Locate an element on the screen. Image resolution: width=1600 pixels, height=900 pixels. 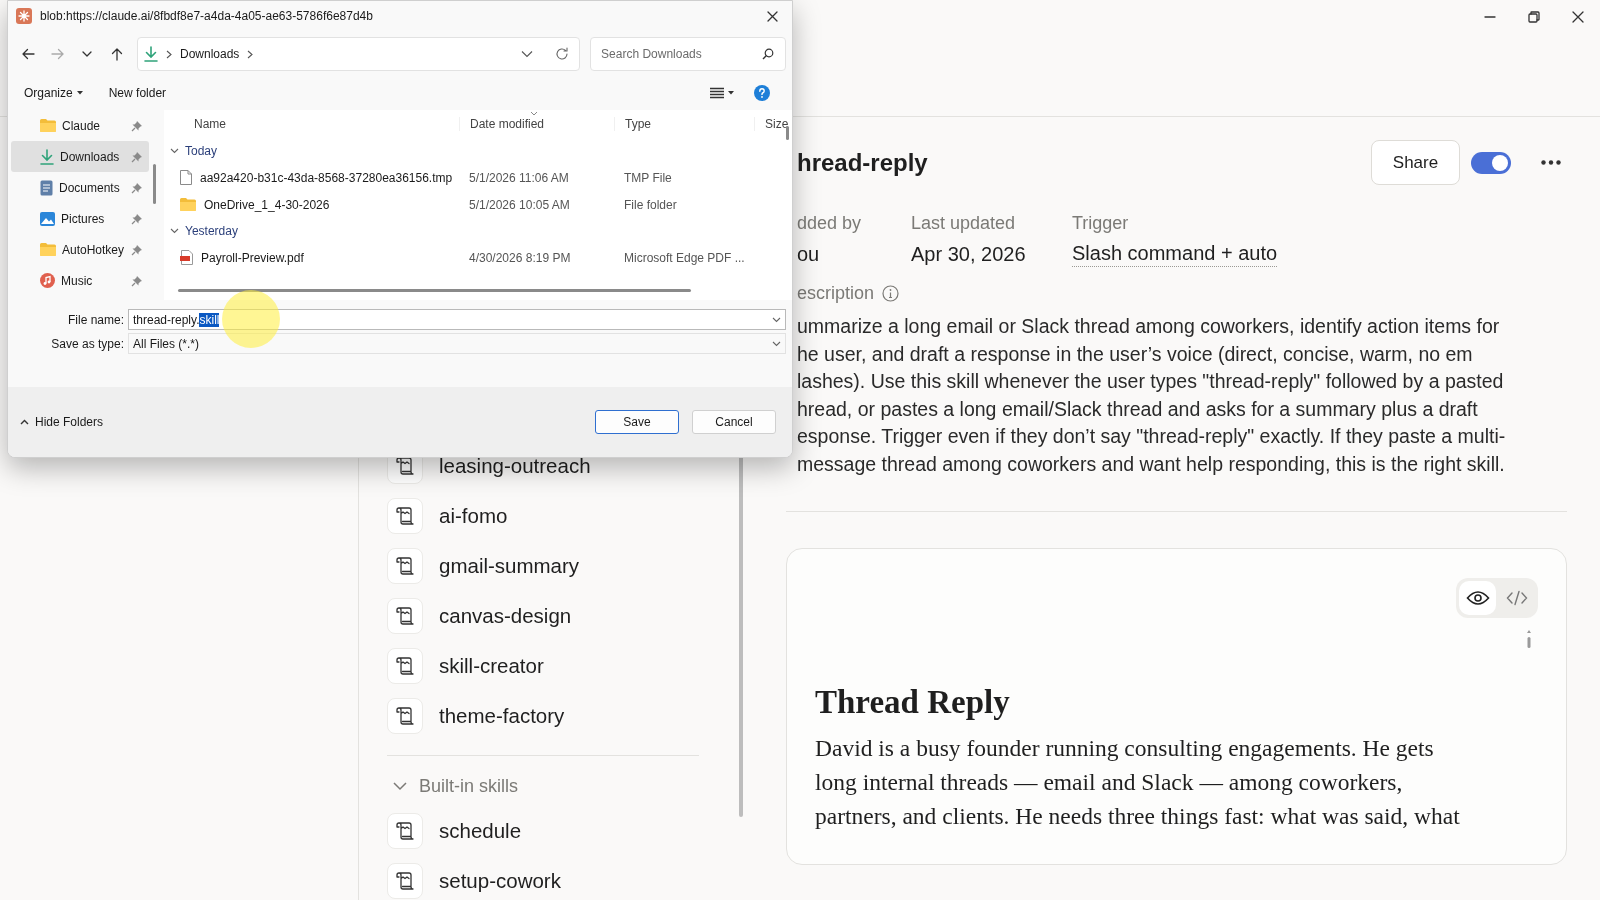
pdf-file-icon is located at coordinates (186, 257).